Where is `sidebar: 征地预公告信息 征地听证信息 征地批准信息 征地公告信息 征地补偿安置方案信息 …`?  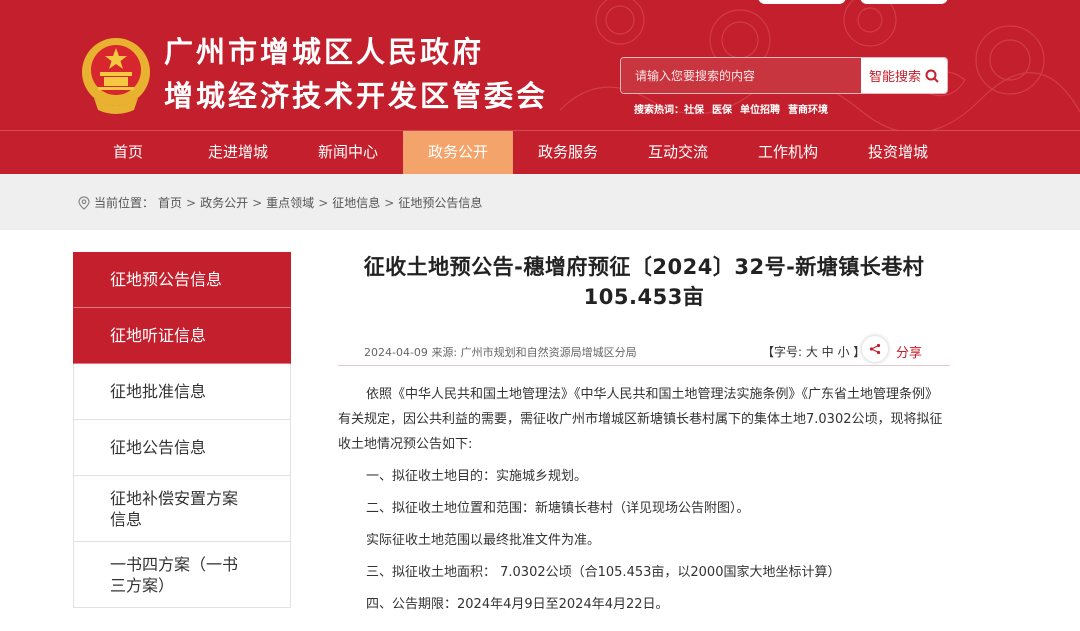
sidebar: 征地预公告信息 征地听证信息 征地批准信息 征地公告信息 征地补偿安置方案信息 … is located at coordinates (182, 430).